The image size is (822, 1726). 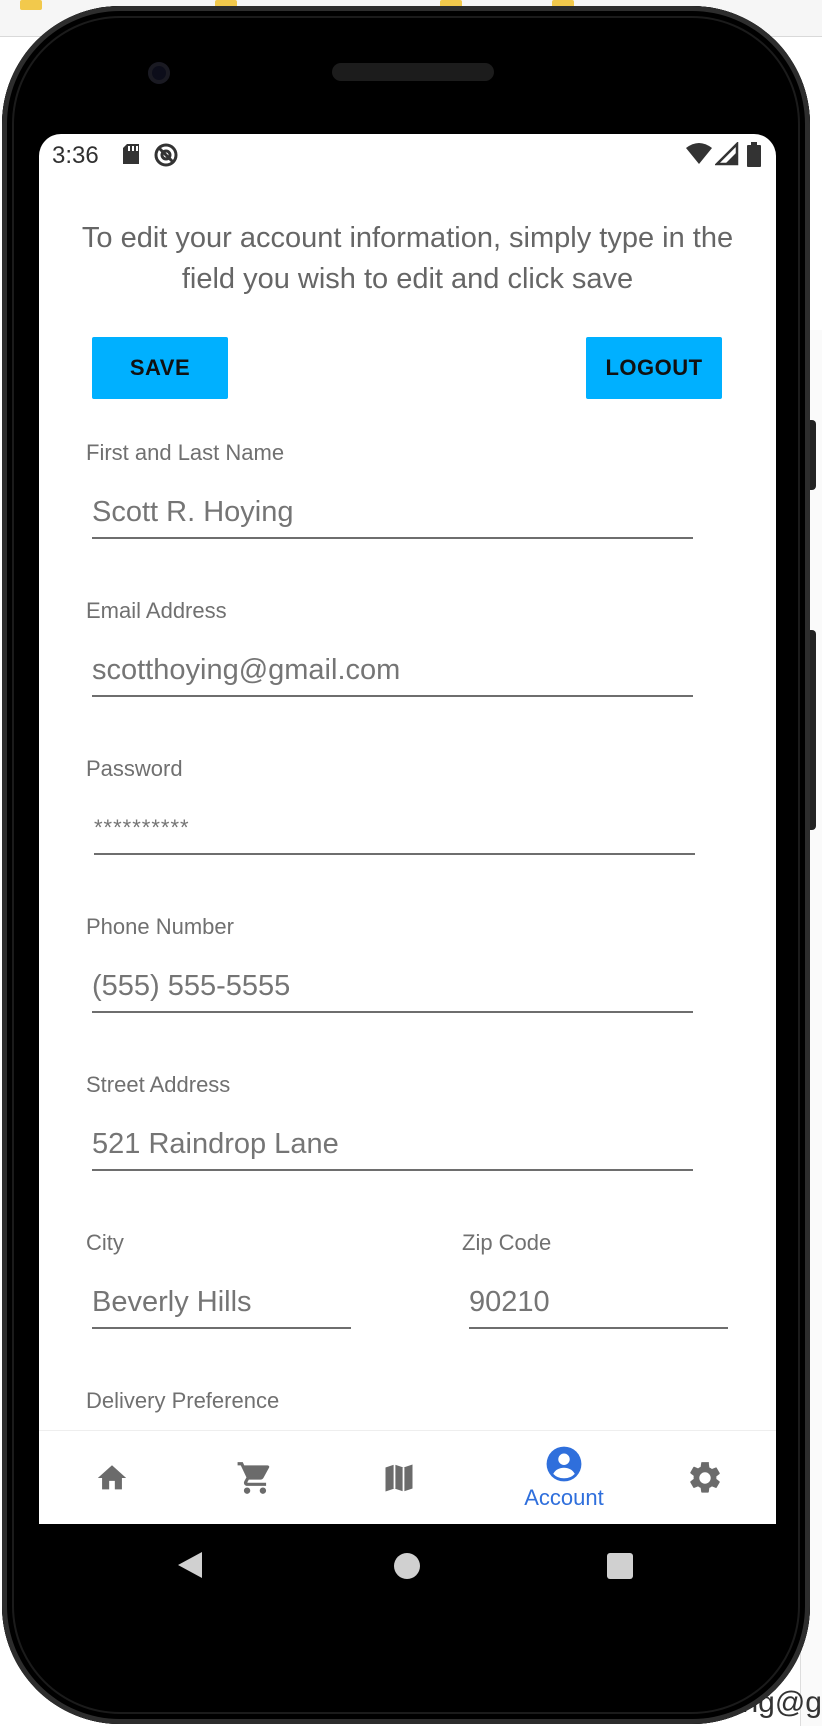 What do you see at coordinates (407, 1566) in the screenshot?
I see `home-button-icon` at bounding box center [407, 1566].